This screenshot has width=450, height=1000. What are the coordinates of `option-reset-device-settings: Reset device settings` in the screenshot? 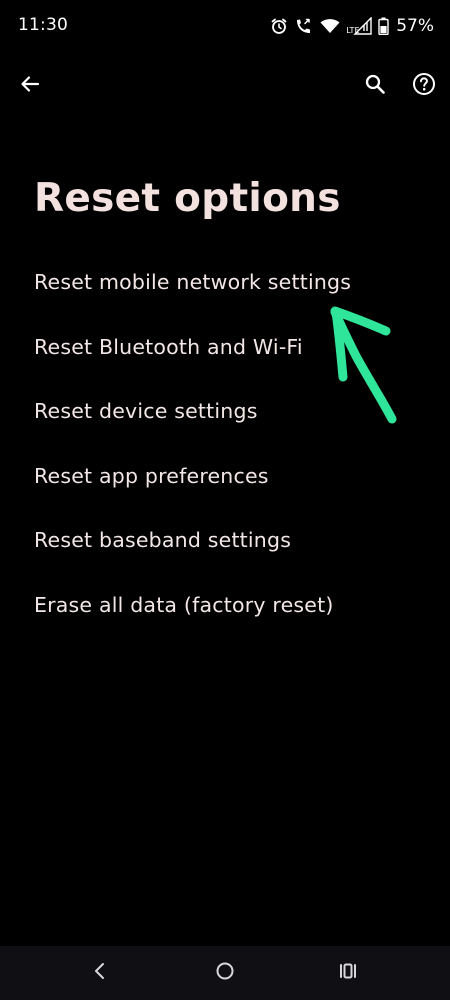 It's located at (225, 411).